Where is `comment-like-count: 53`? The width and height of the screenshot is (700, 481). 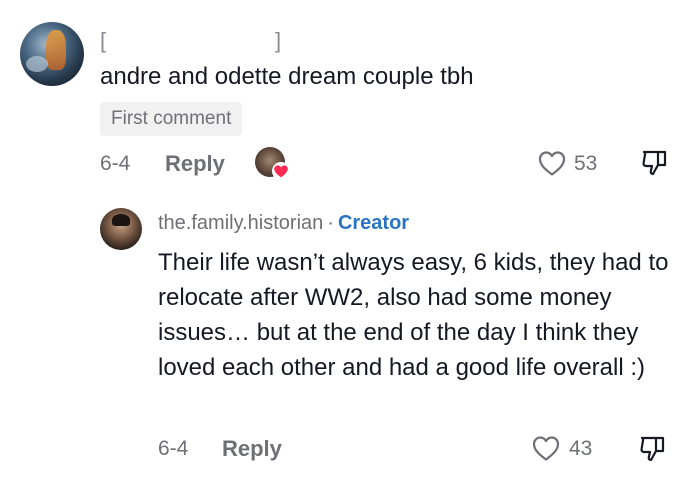 comment-like-count: 53 is located at coordinates (586, 163).